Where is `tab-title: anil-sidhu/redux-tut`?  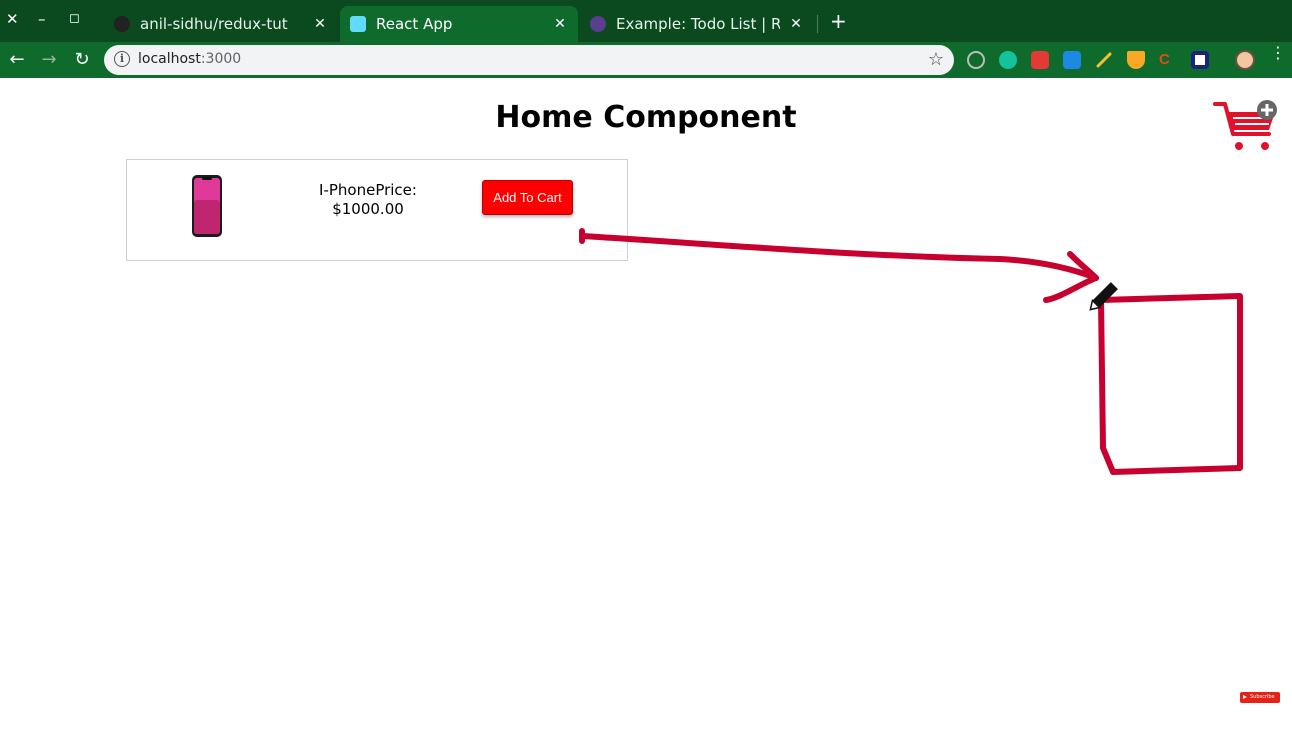
tab-title: anil-sidhu/redux-tut is located at coordinates (214, 24).